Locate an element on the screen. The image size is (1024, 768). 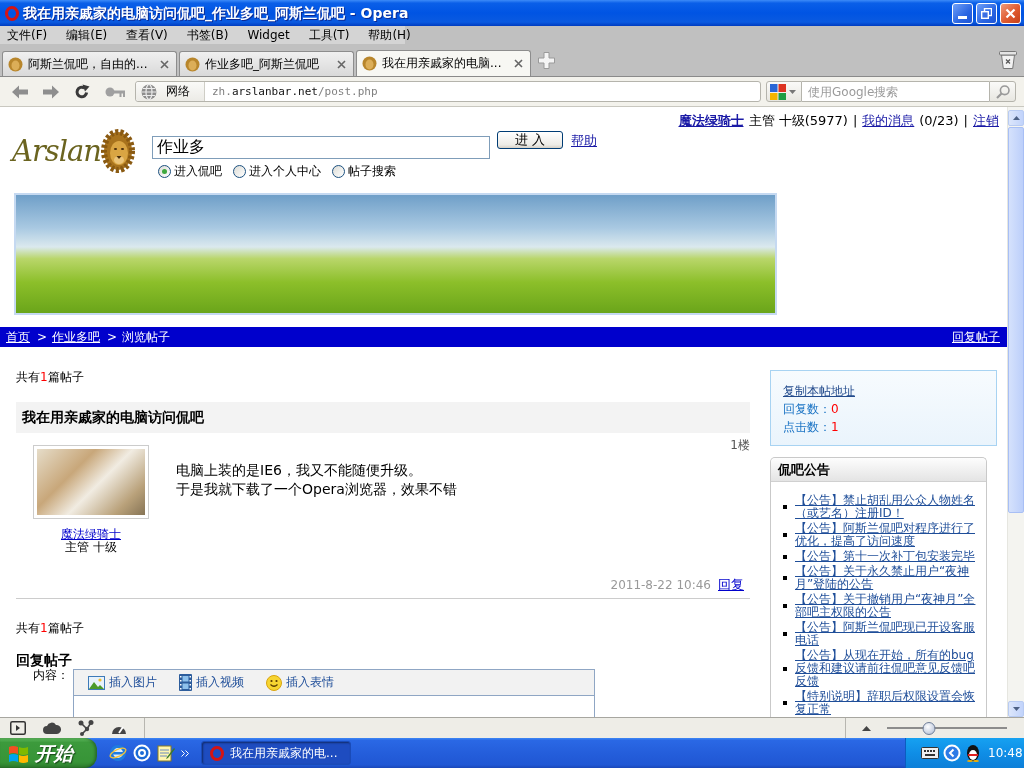
copy-link: 复制本帖地址 is located at coordinates (819, 391).